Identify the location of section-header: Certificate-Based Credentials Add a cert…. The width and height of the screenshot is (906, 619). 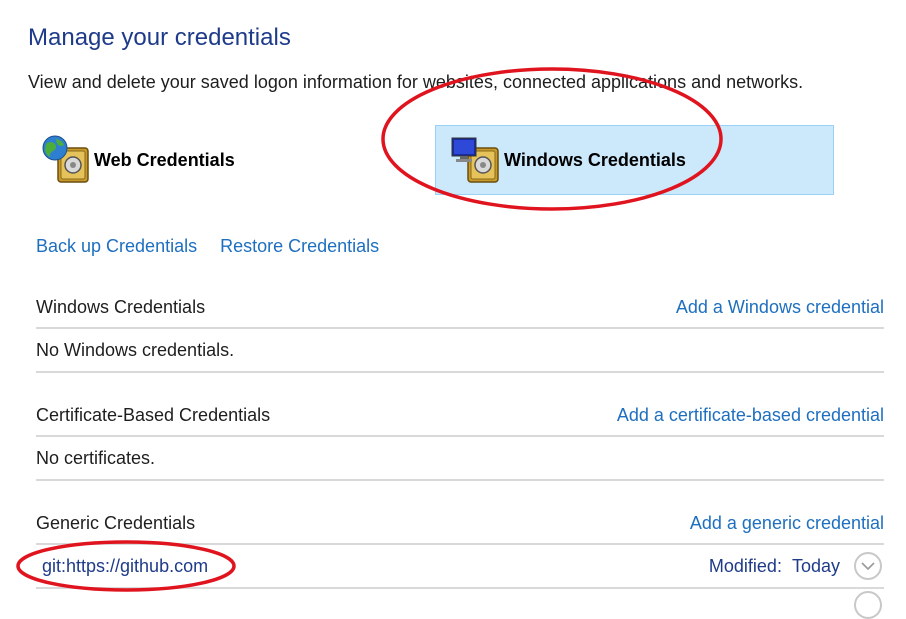
(460, 416).